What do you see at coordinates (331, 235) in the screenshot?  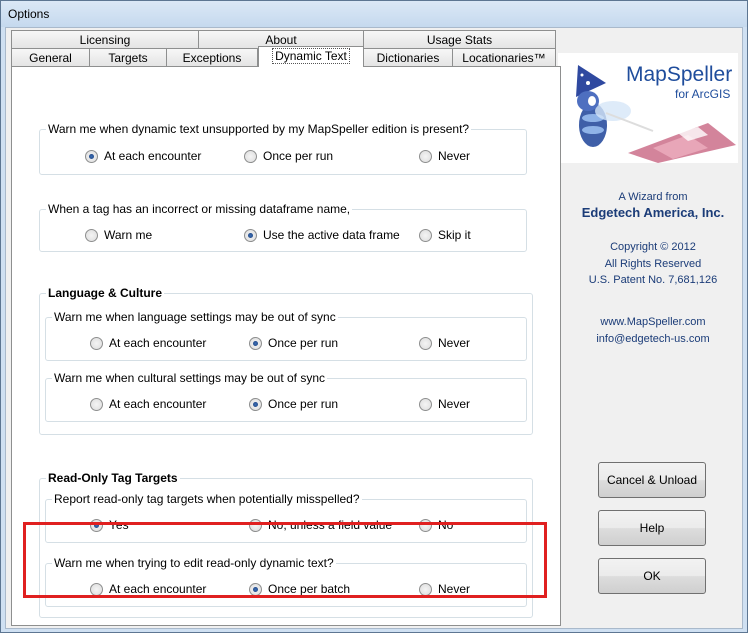 I see `radio-label: Use the active data frame` at bounding box center [331, 235].